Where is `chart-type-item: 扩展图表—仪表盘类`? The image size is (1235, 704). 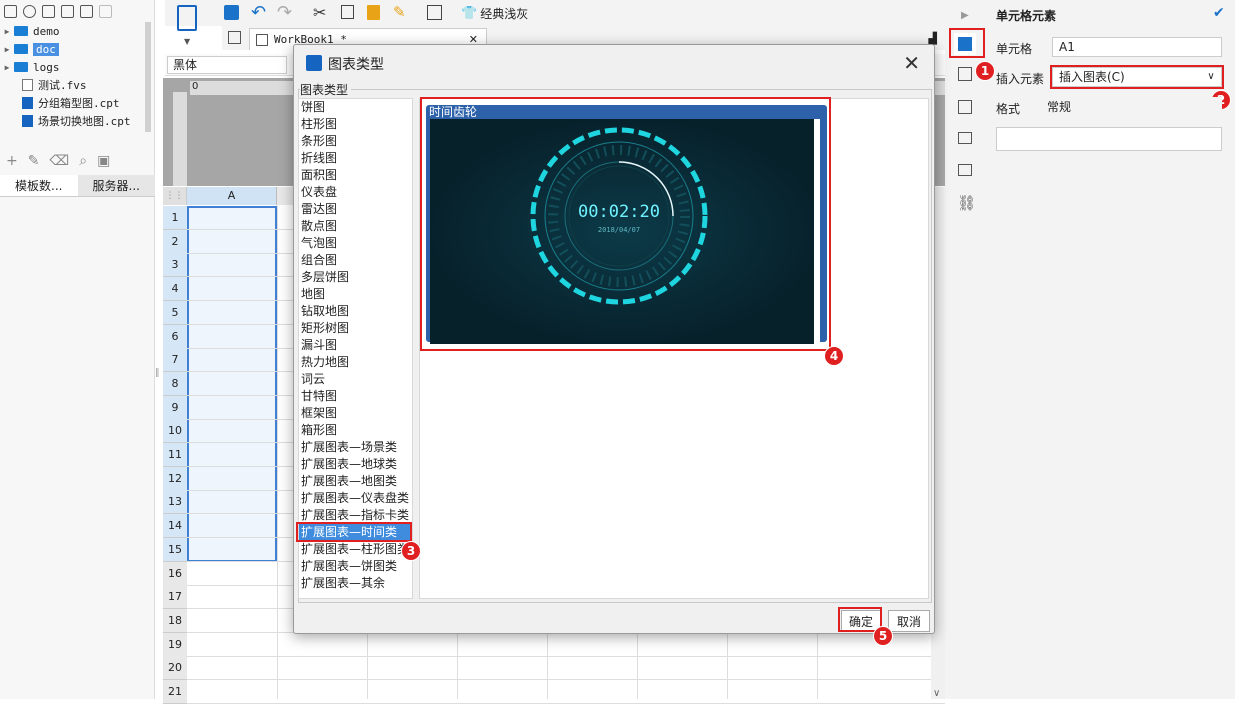
chart-type-item: 扩展图表—仪表盘类 is located at coordinates (355, 498).